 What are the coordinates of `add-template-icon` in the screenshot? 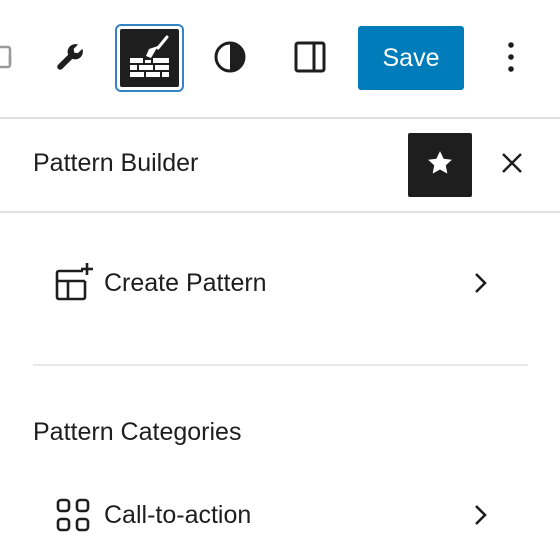 It's located at (73, 283).